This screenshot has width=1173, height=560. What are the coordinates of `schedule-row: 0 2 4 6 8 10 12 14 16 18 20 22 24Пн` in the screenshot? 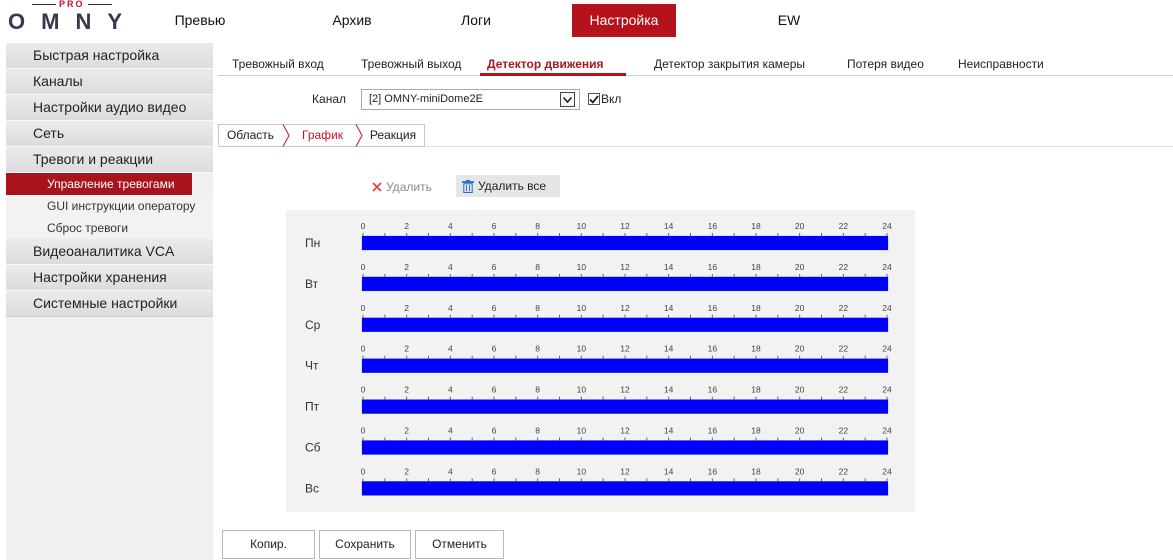 It's located at (598, 236).